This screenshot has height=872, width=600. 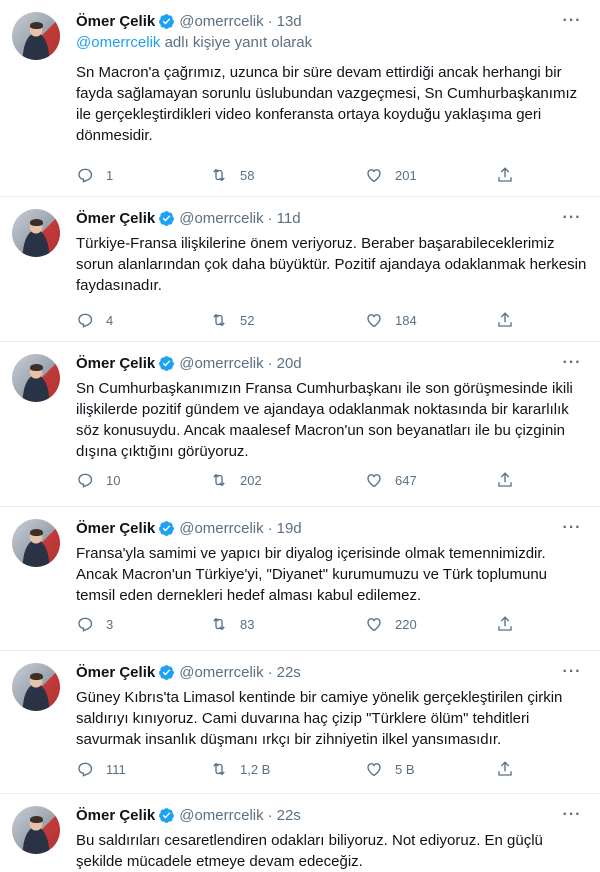 I want to click on reply-button: 1, so click(x=94, y=175).